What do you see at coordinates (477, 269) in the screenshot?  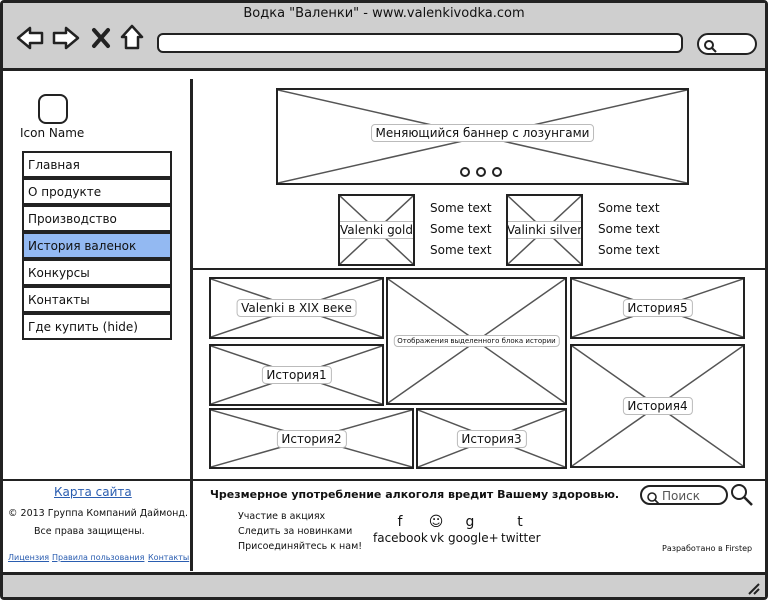 I see `content-divider` at bounding box center [477, 269].